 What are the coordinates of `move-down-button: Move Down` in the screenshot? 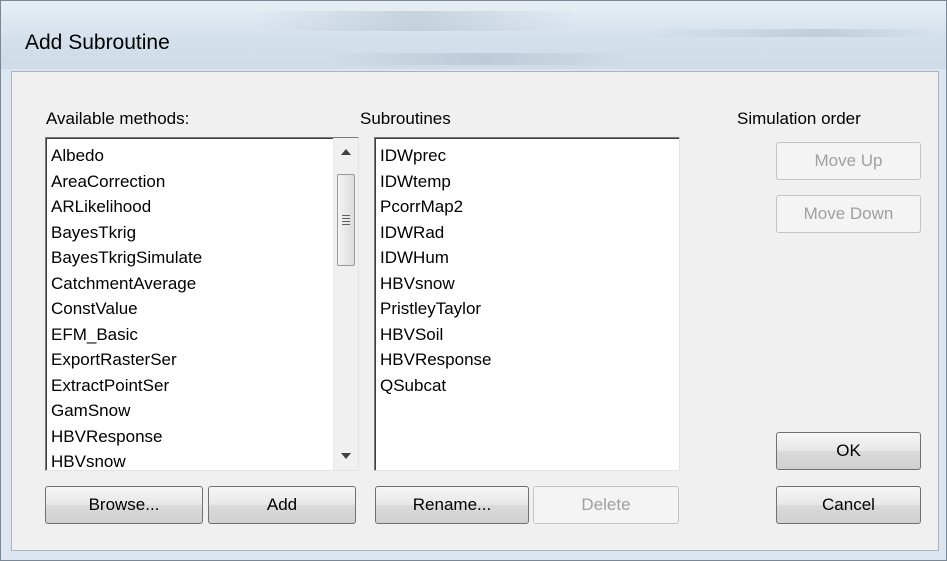 It's located at (848, 214).